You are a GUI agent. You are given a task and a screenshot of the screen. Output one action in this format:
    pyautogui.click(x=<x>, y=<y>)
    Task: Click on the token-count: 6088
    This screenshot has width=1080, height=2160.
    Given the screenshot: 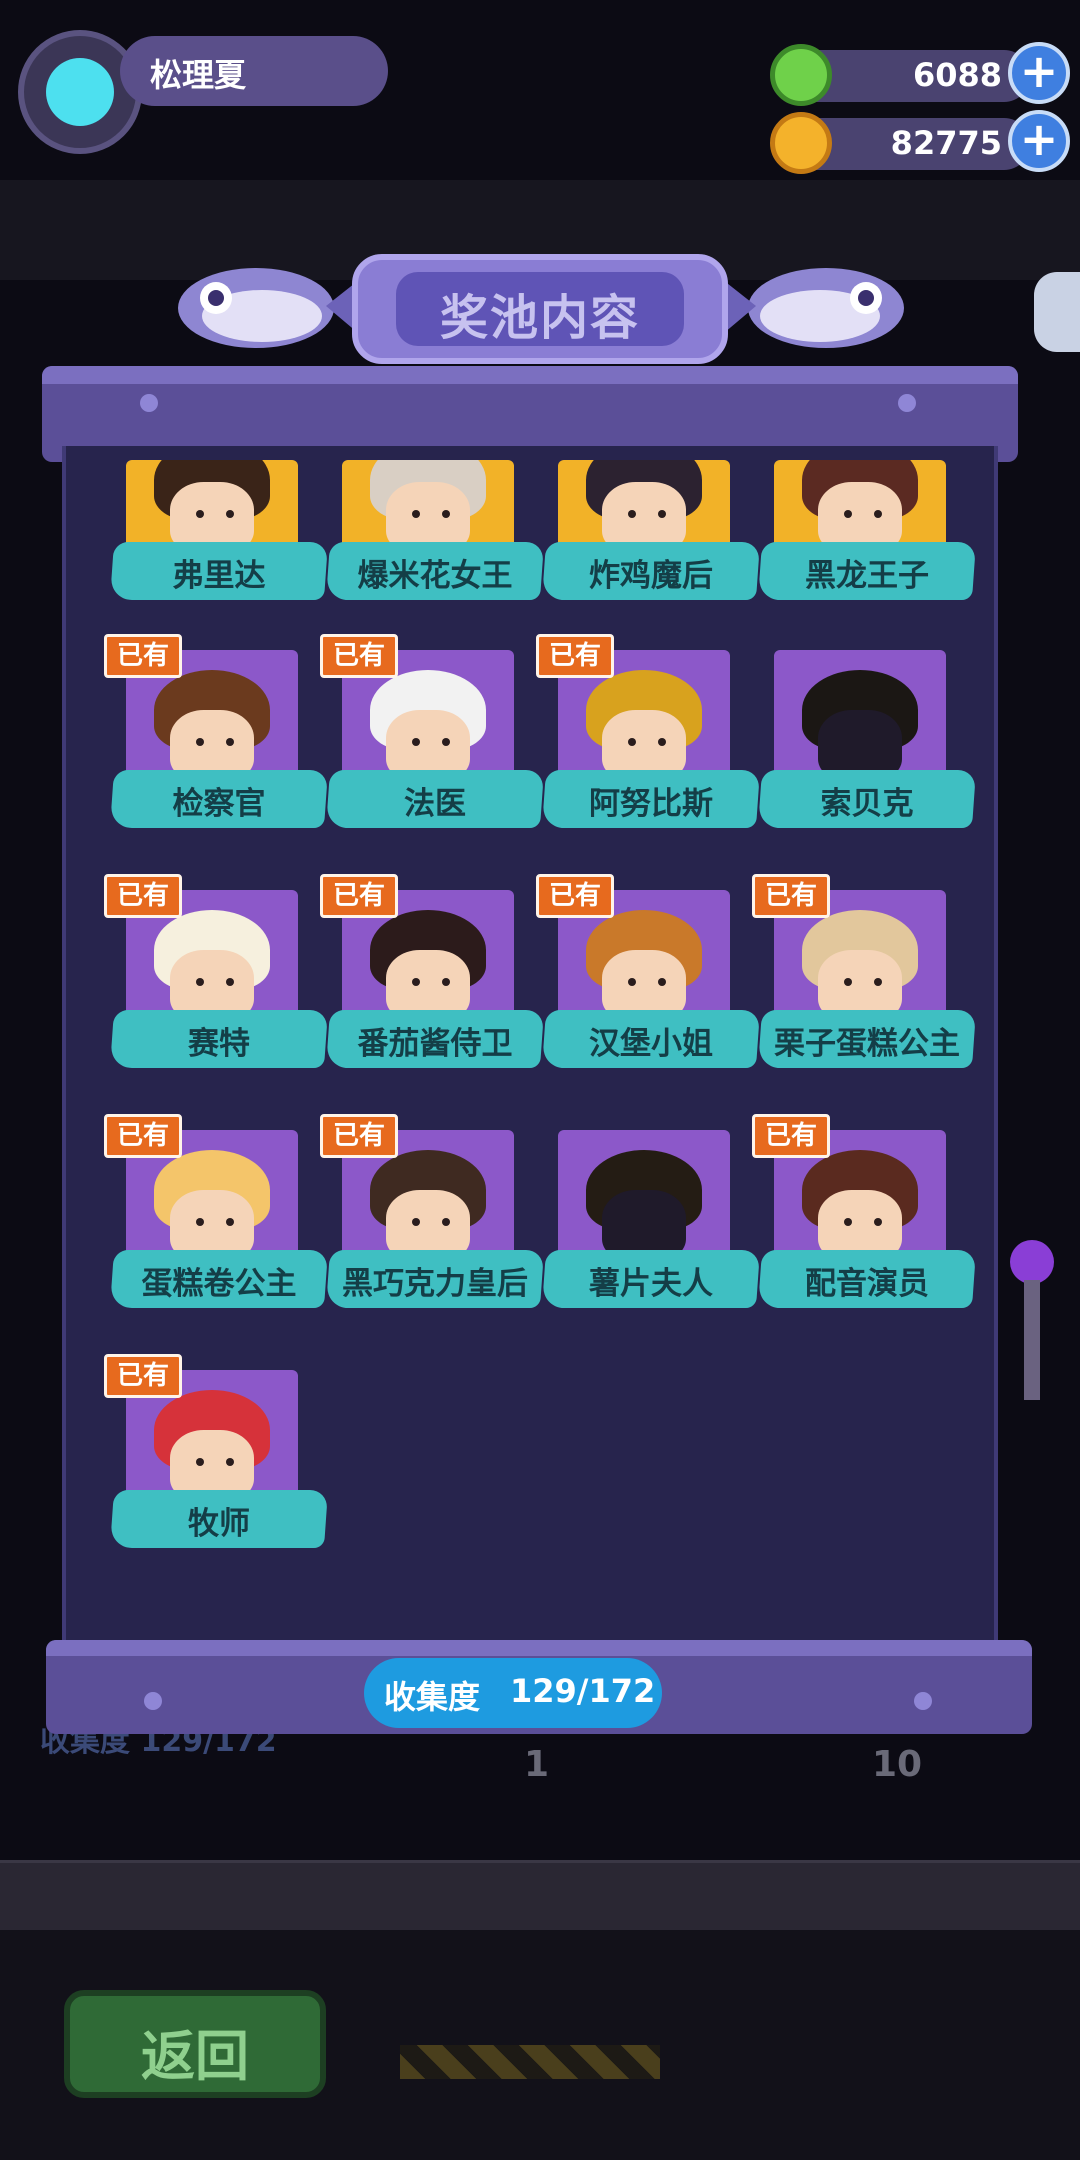 What is the action you would take?
    pyautogui.click(x=957, y=75)
    